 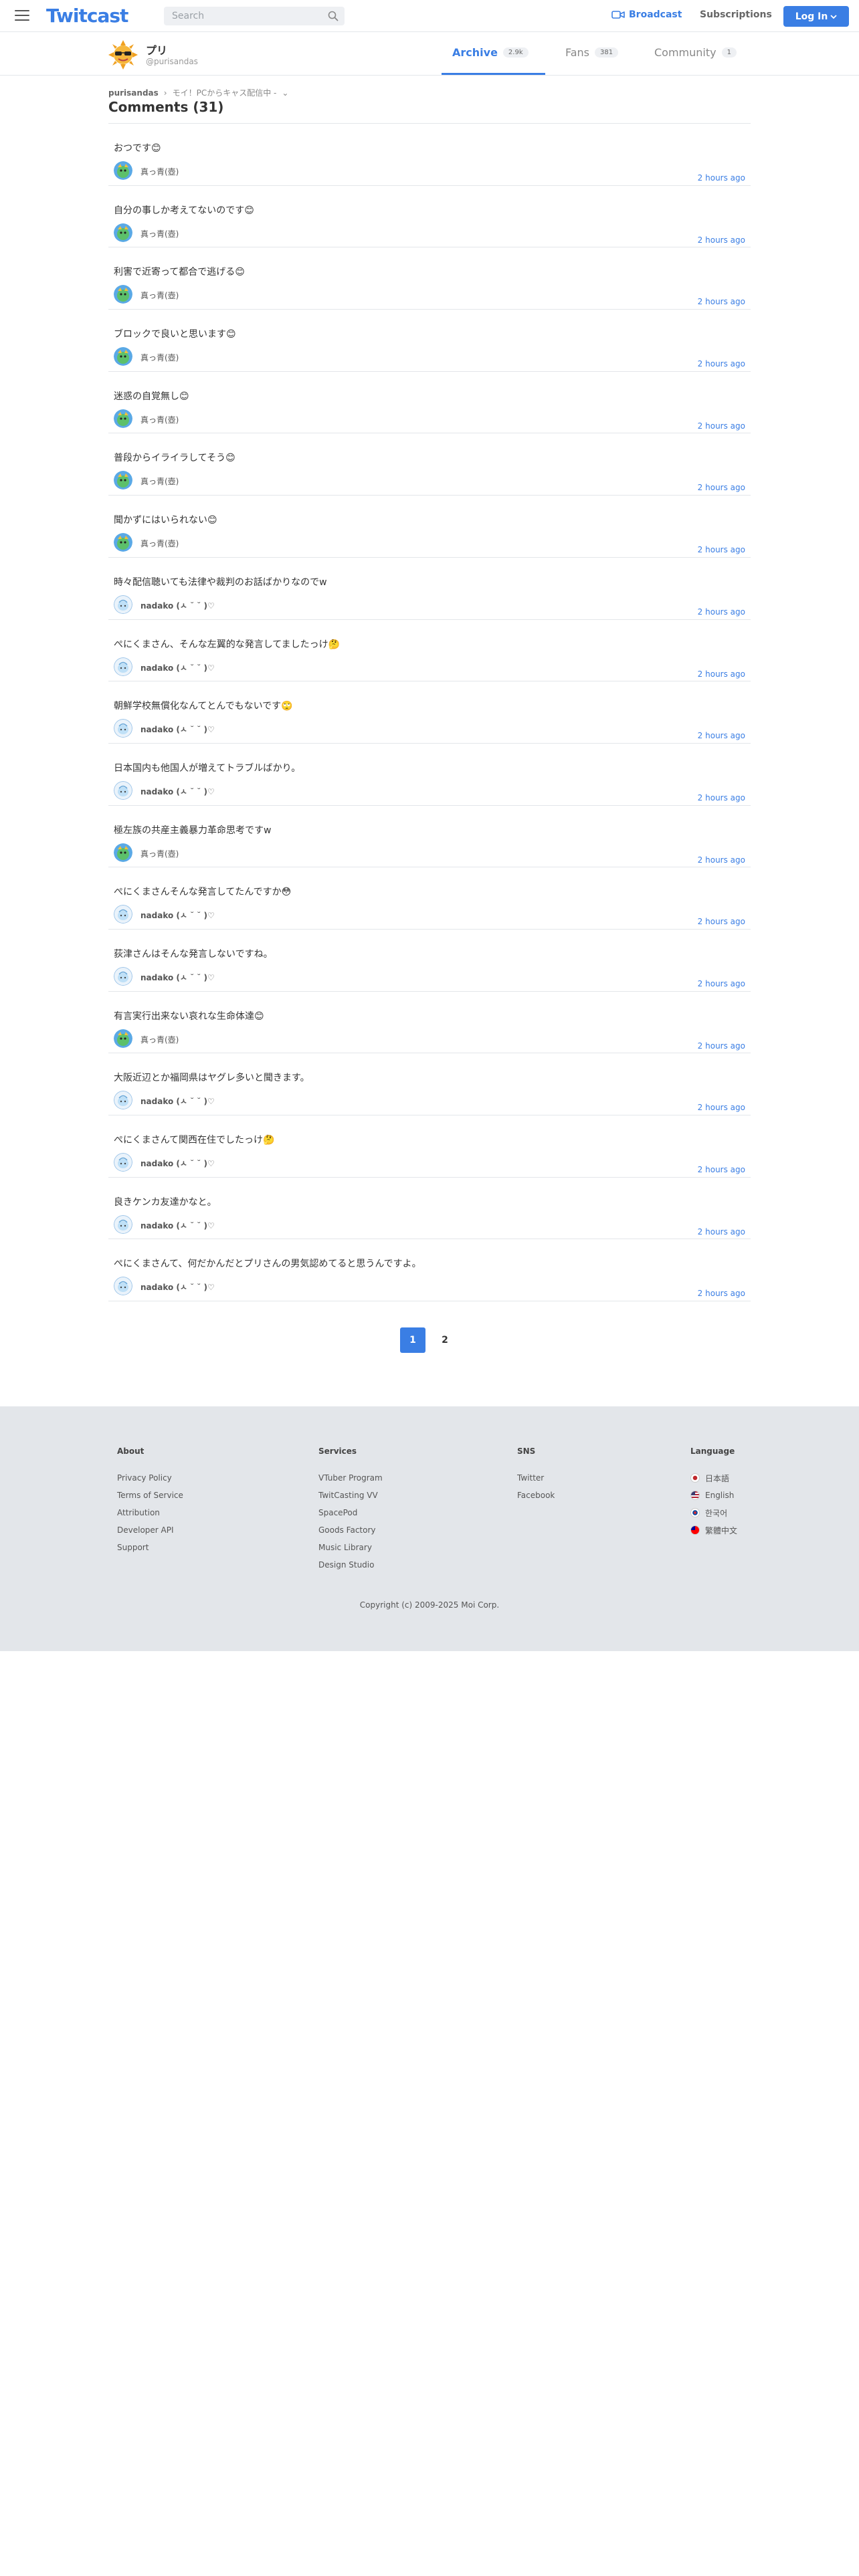 I want to click on hamburger-menu-icon, so click(x=22, y=16).